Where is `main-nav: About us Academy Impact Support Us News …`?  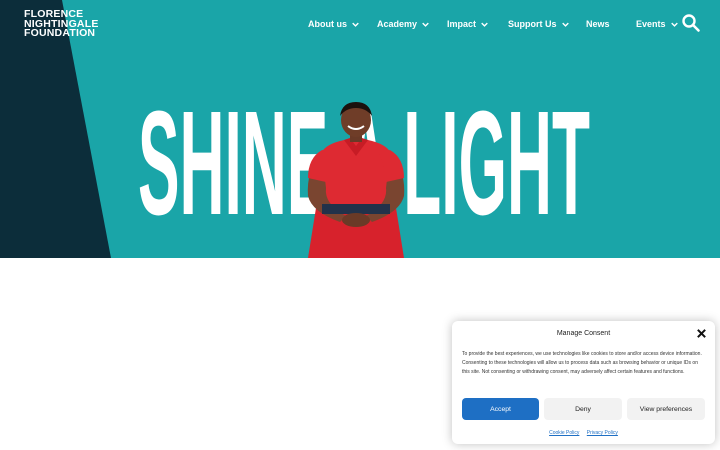 main-nav: About us Academy Impact Support Us News … is located at coordinates (500, 24).